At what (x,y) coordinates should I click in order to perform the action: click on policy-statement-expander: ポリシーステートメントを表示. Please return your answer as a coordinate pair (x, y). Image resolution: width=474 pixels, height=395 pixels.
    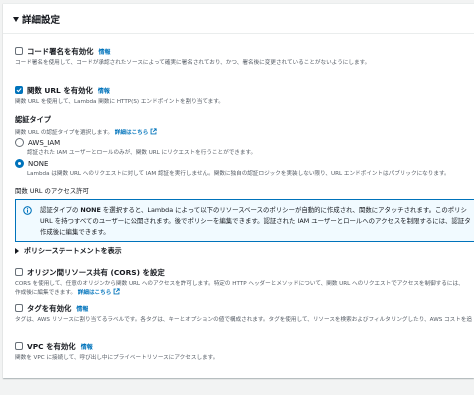
    Looking at the image, I should click on (68, 251).